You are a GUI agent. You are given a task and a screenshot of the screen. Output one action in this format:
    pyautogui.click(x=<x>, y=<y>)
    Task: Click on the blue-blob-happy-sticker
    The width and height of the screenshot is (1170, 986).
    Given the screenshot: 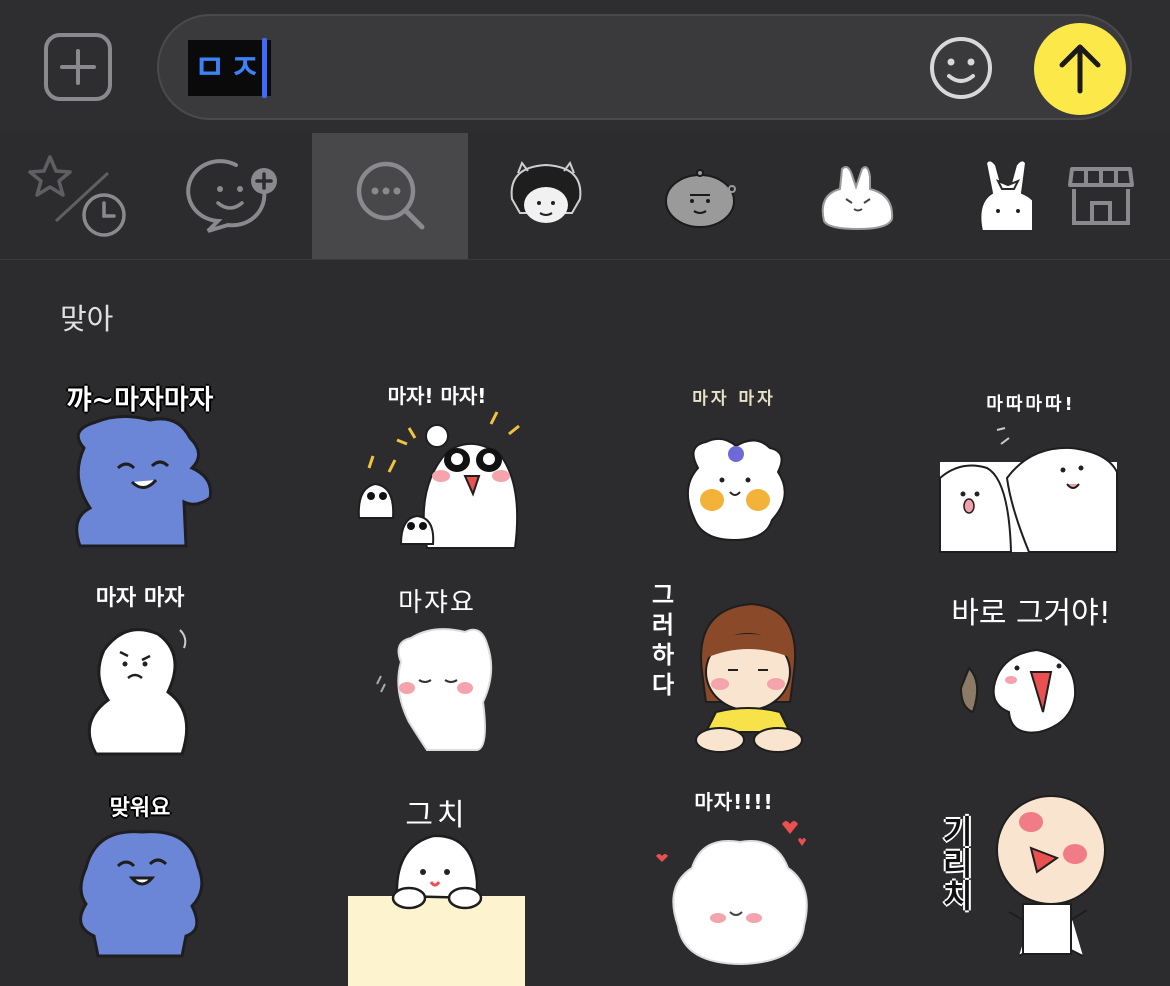 What is the action you would take?
    pyautogui.click(x=141, y=894)
    